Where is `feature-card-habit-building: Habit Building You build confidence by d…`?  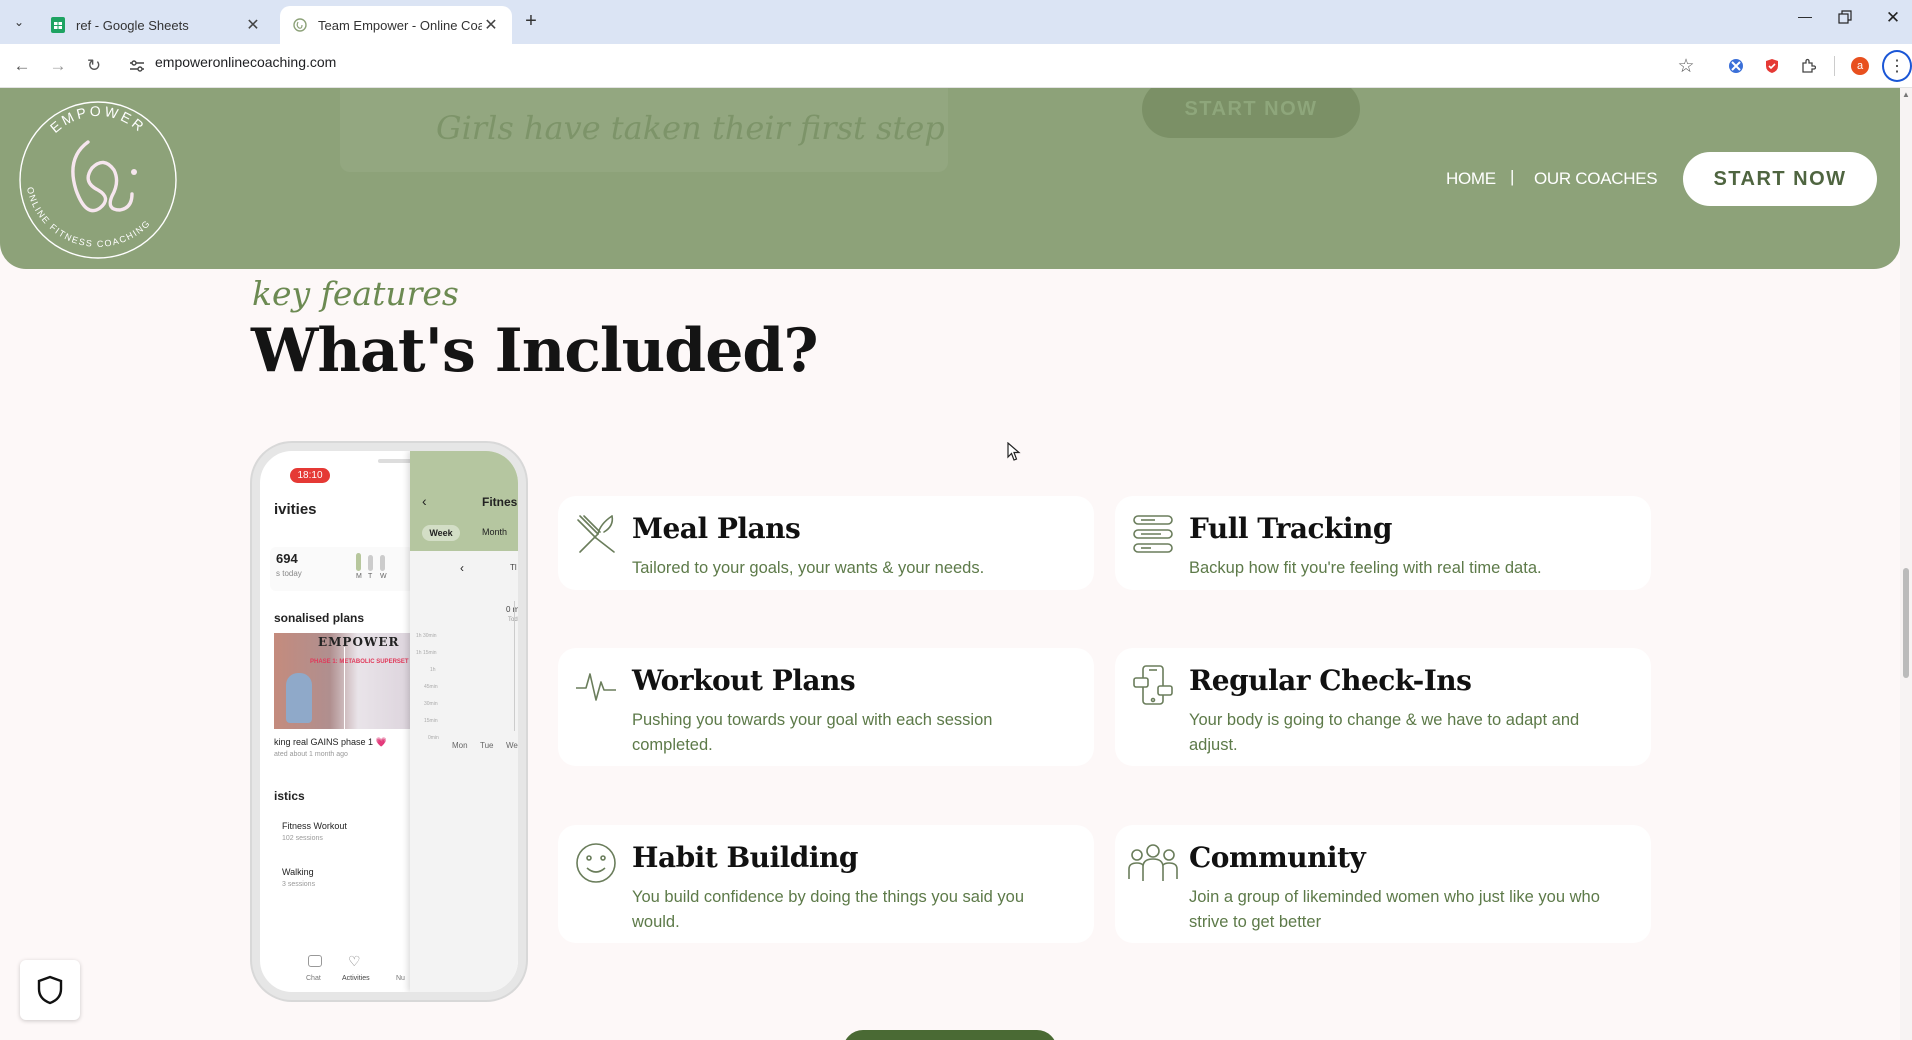
feature-card-habit-building: Habit Building You build confidence by d… is located at coordinates (826, 884).